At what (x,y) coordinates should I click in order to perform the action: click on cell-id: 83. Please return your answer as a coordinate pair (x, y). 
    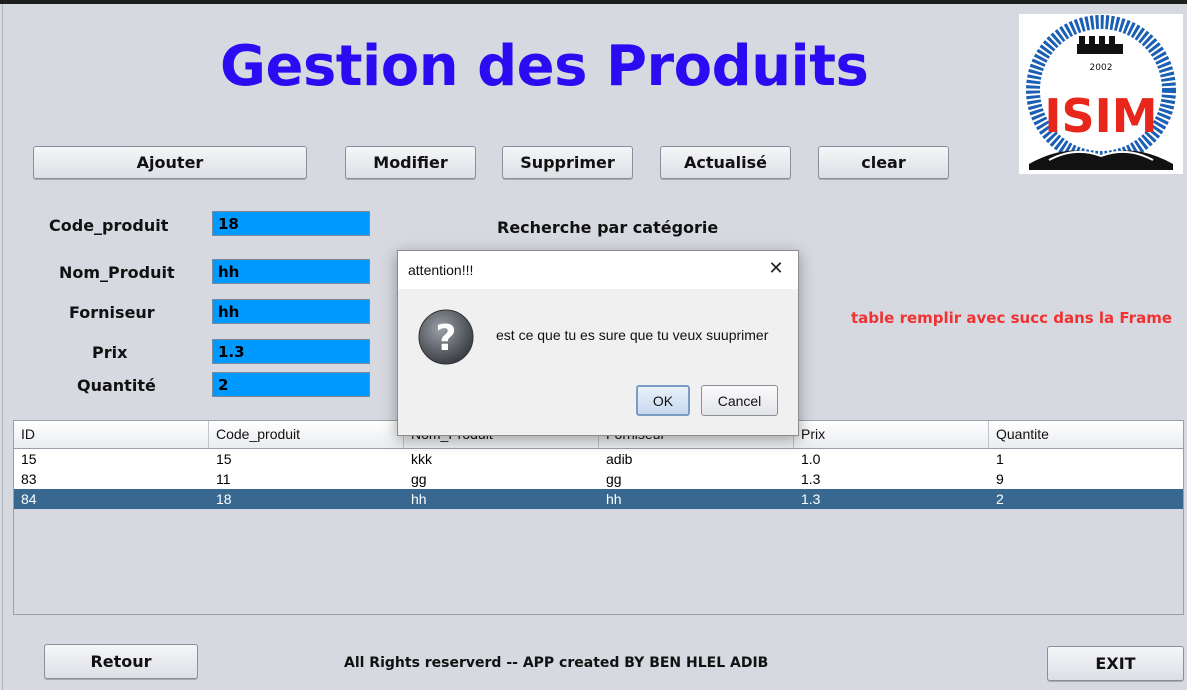
    Looking at the image, I should click on (29, 479).